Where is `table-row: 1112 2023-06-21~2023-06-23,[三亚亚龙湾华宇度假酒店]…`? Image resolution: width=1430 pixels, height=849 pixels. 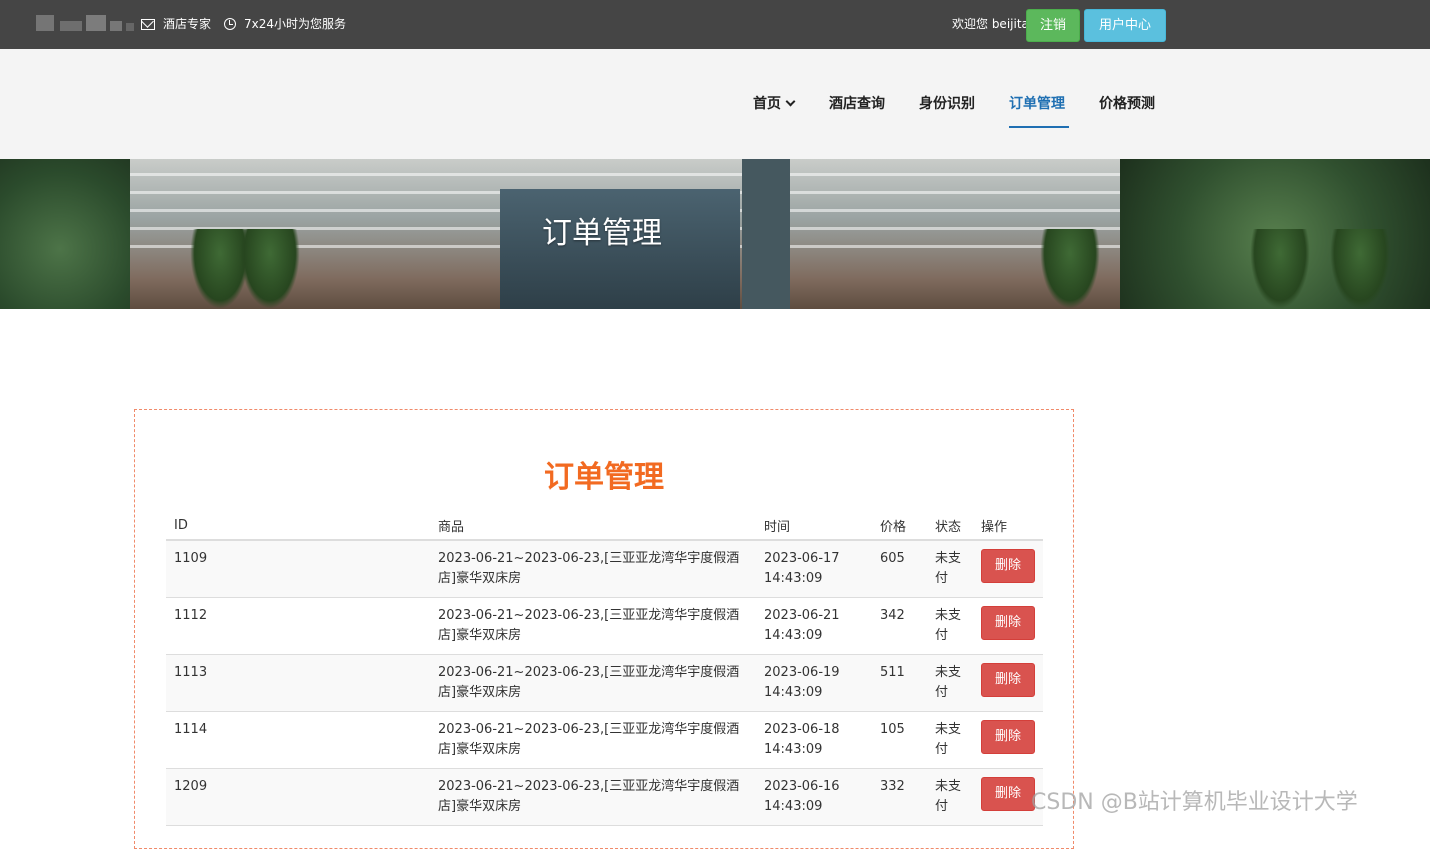
table-row: 1112 2023-06-21~2023-06-23,[三亚亚龙湾华宇度假酒店]… is located at coordinates (604, 626).